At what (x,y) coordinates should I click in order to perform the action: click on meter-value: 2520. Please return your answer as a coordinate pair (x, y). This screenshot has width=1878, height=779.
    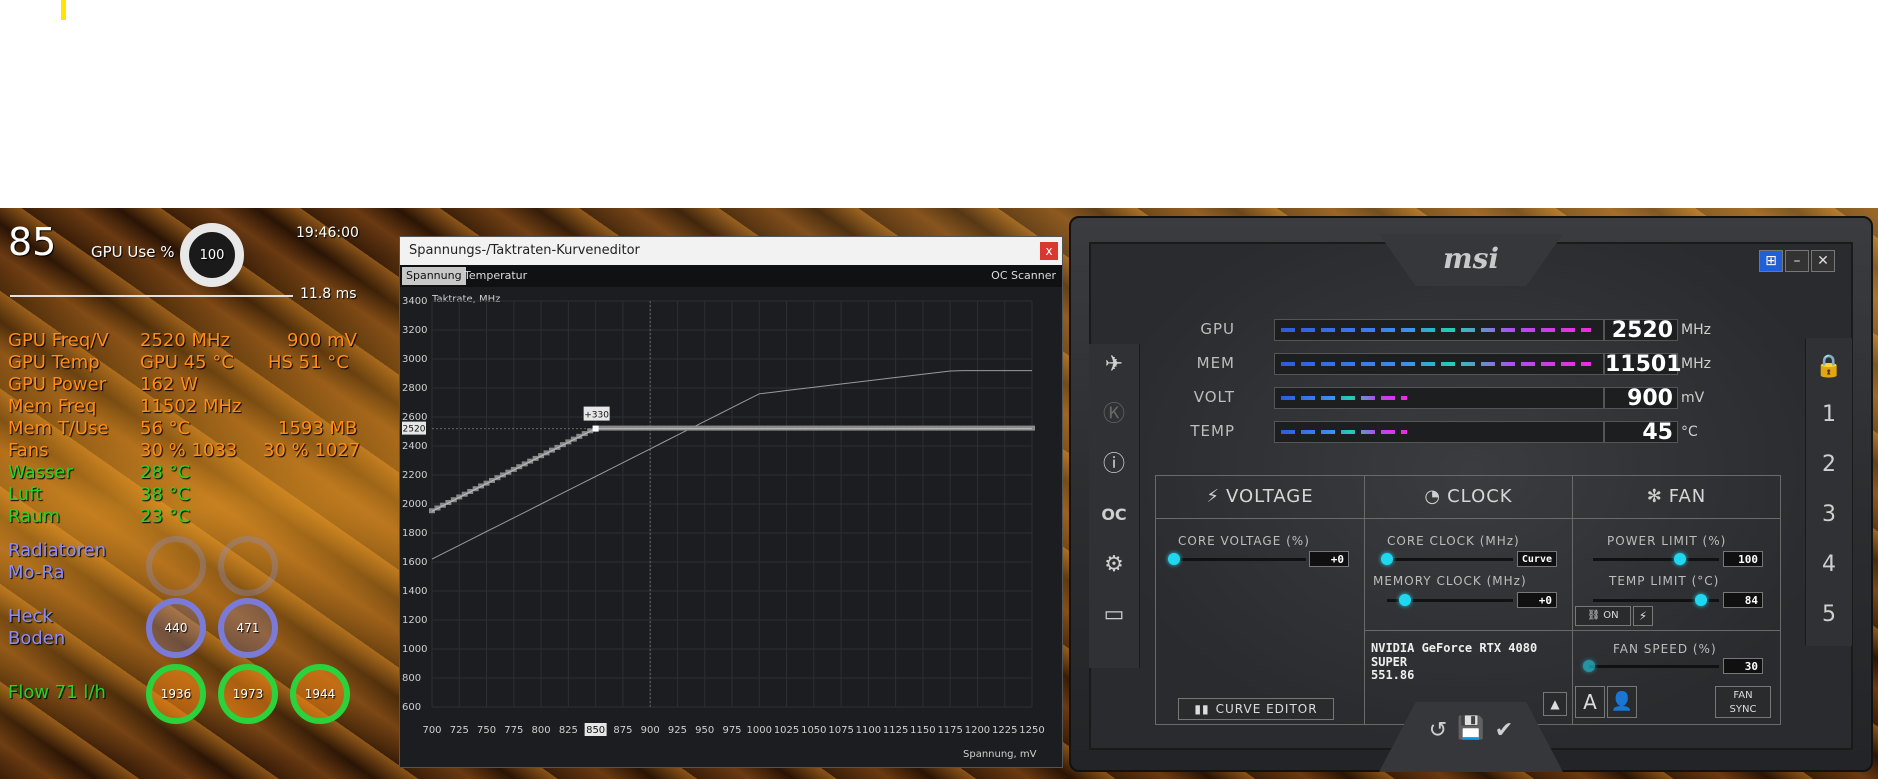
    Looking at the image, I should click on (1641, 330).